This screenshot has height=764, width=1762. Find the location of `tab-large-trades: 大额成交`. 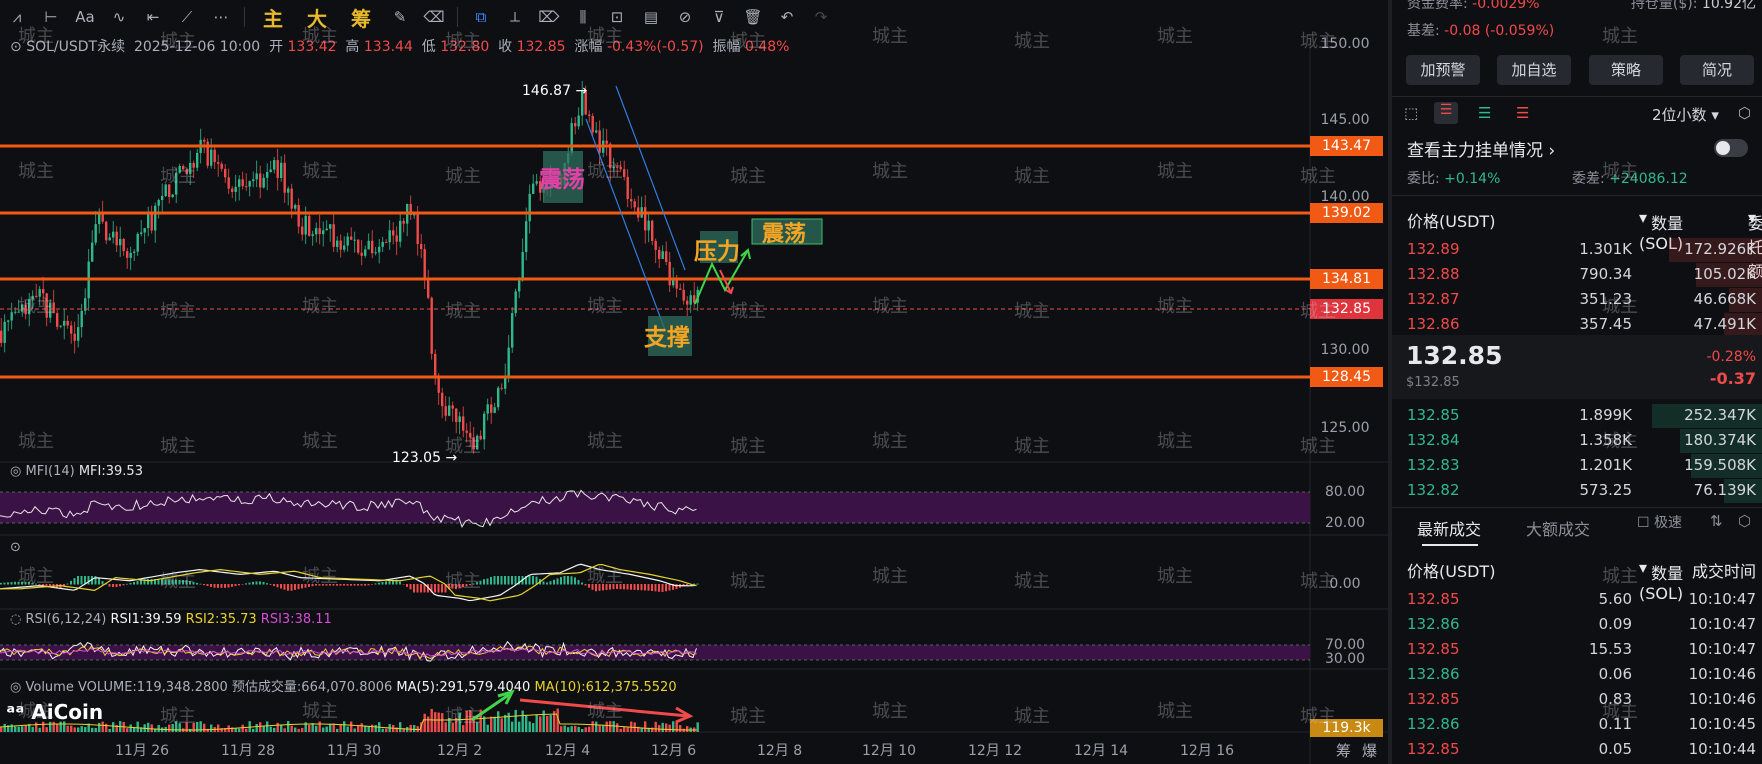

tab-large-trades: 大额成交 is located at coordinates (1558, 528).